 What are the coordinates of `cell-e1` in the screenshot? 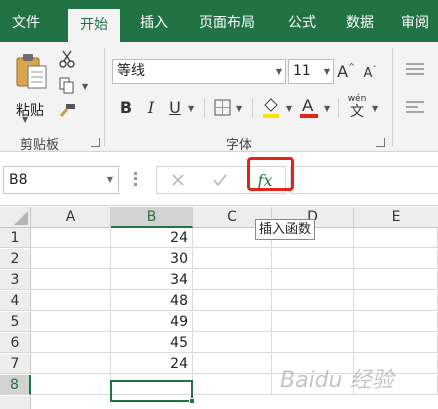 It's located at (396, 238).